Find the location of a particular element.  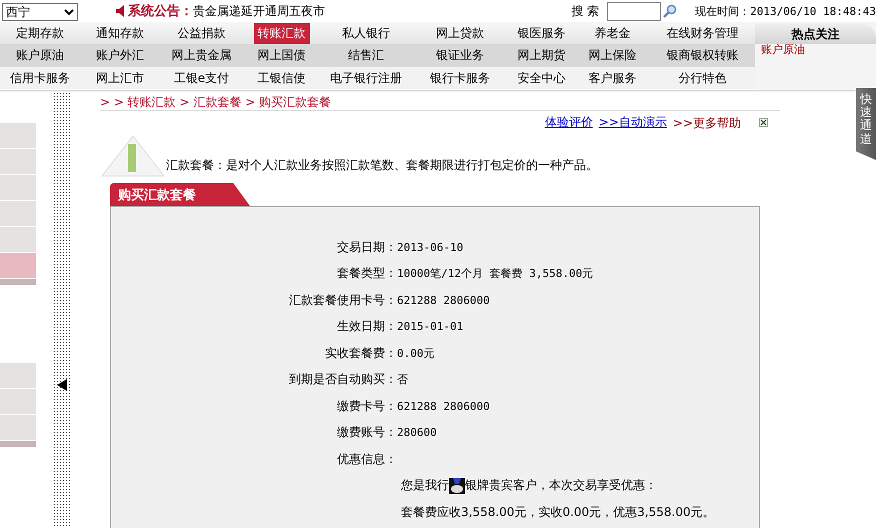

field-value: 10000笔/12个月 套餐费 3,558.00元 is located at coordinates (495, 274).